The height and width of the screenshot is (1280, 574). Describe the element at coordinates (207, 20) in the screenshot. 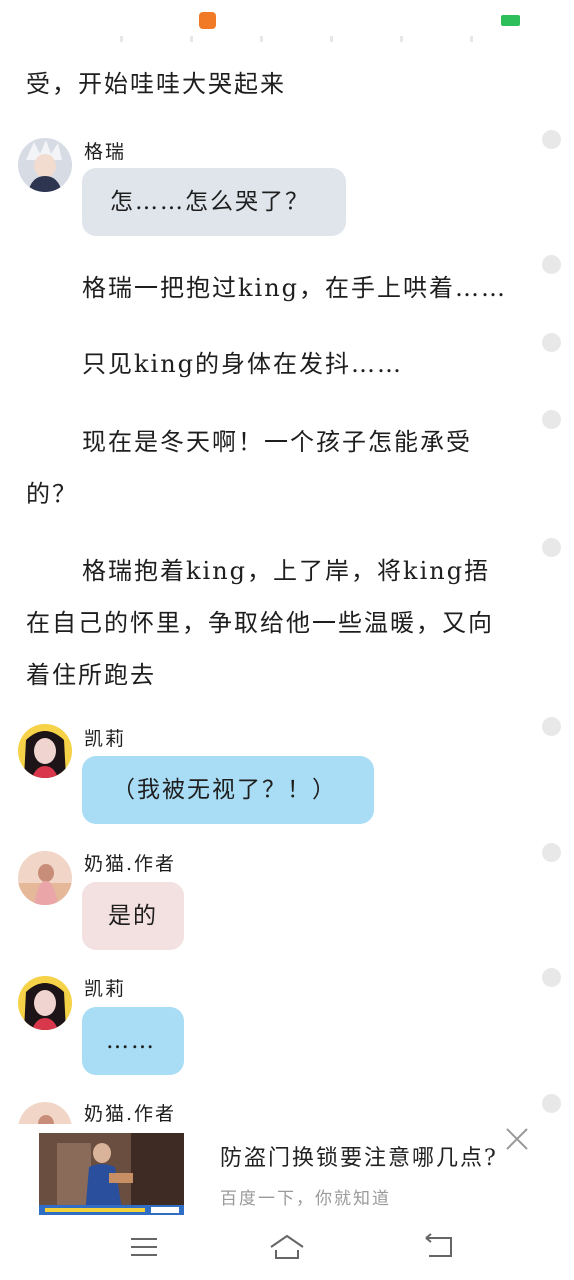

I see `app-notification-icon` at that location.